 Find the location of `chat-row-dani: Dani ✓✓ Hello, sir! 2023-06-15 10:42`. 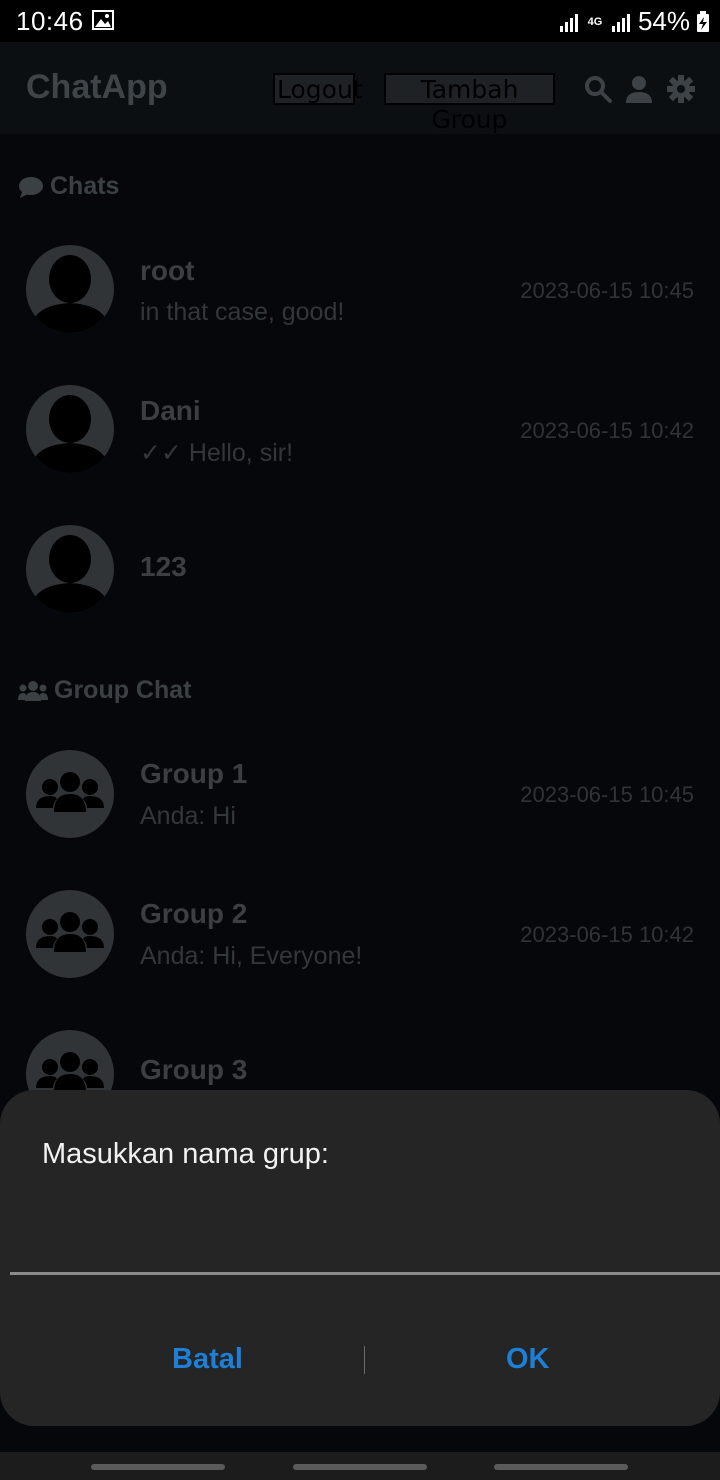

chat-row-dani: Dani ✓✓ Hello, sir! 2023-06-15 10:42 is located at coordinates (360, 455).